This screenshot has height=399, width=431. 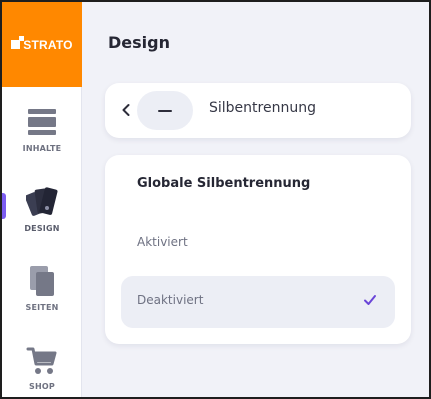 I want to click on sidebar-item-label: INHALTE, so click(x=42, y=148).